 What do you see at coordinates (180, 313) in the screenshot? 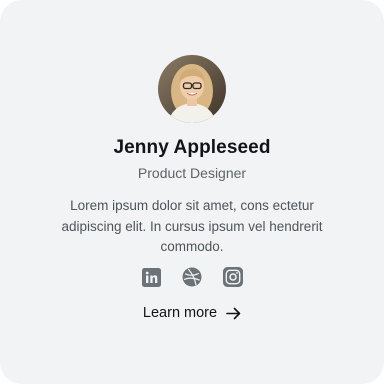
I see `learn-more-label: Learn more` at bounding box center [180, 313].